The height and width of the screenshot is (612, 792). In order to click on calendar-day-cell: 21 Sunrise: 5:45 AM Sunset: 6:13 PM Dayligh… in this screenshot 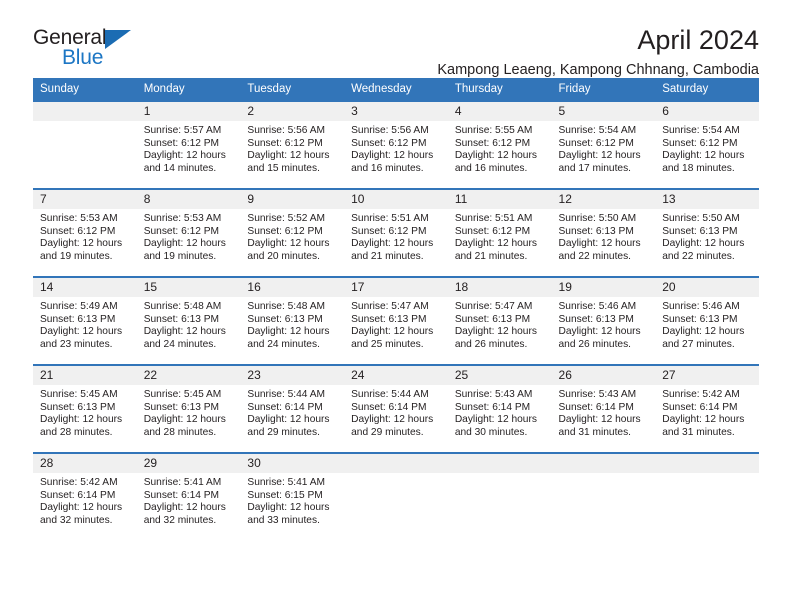, I will do `click(85, 408)`.